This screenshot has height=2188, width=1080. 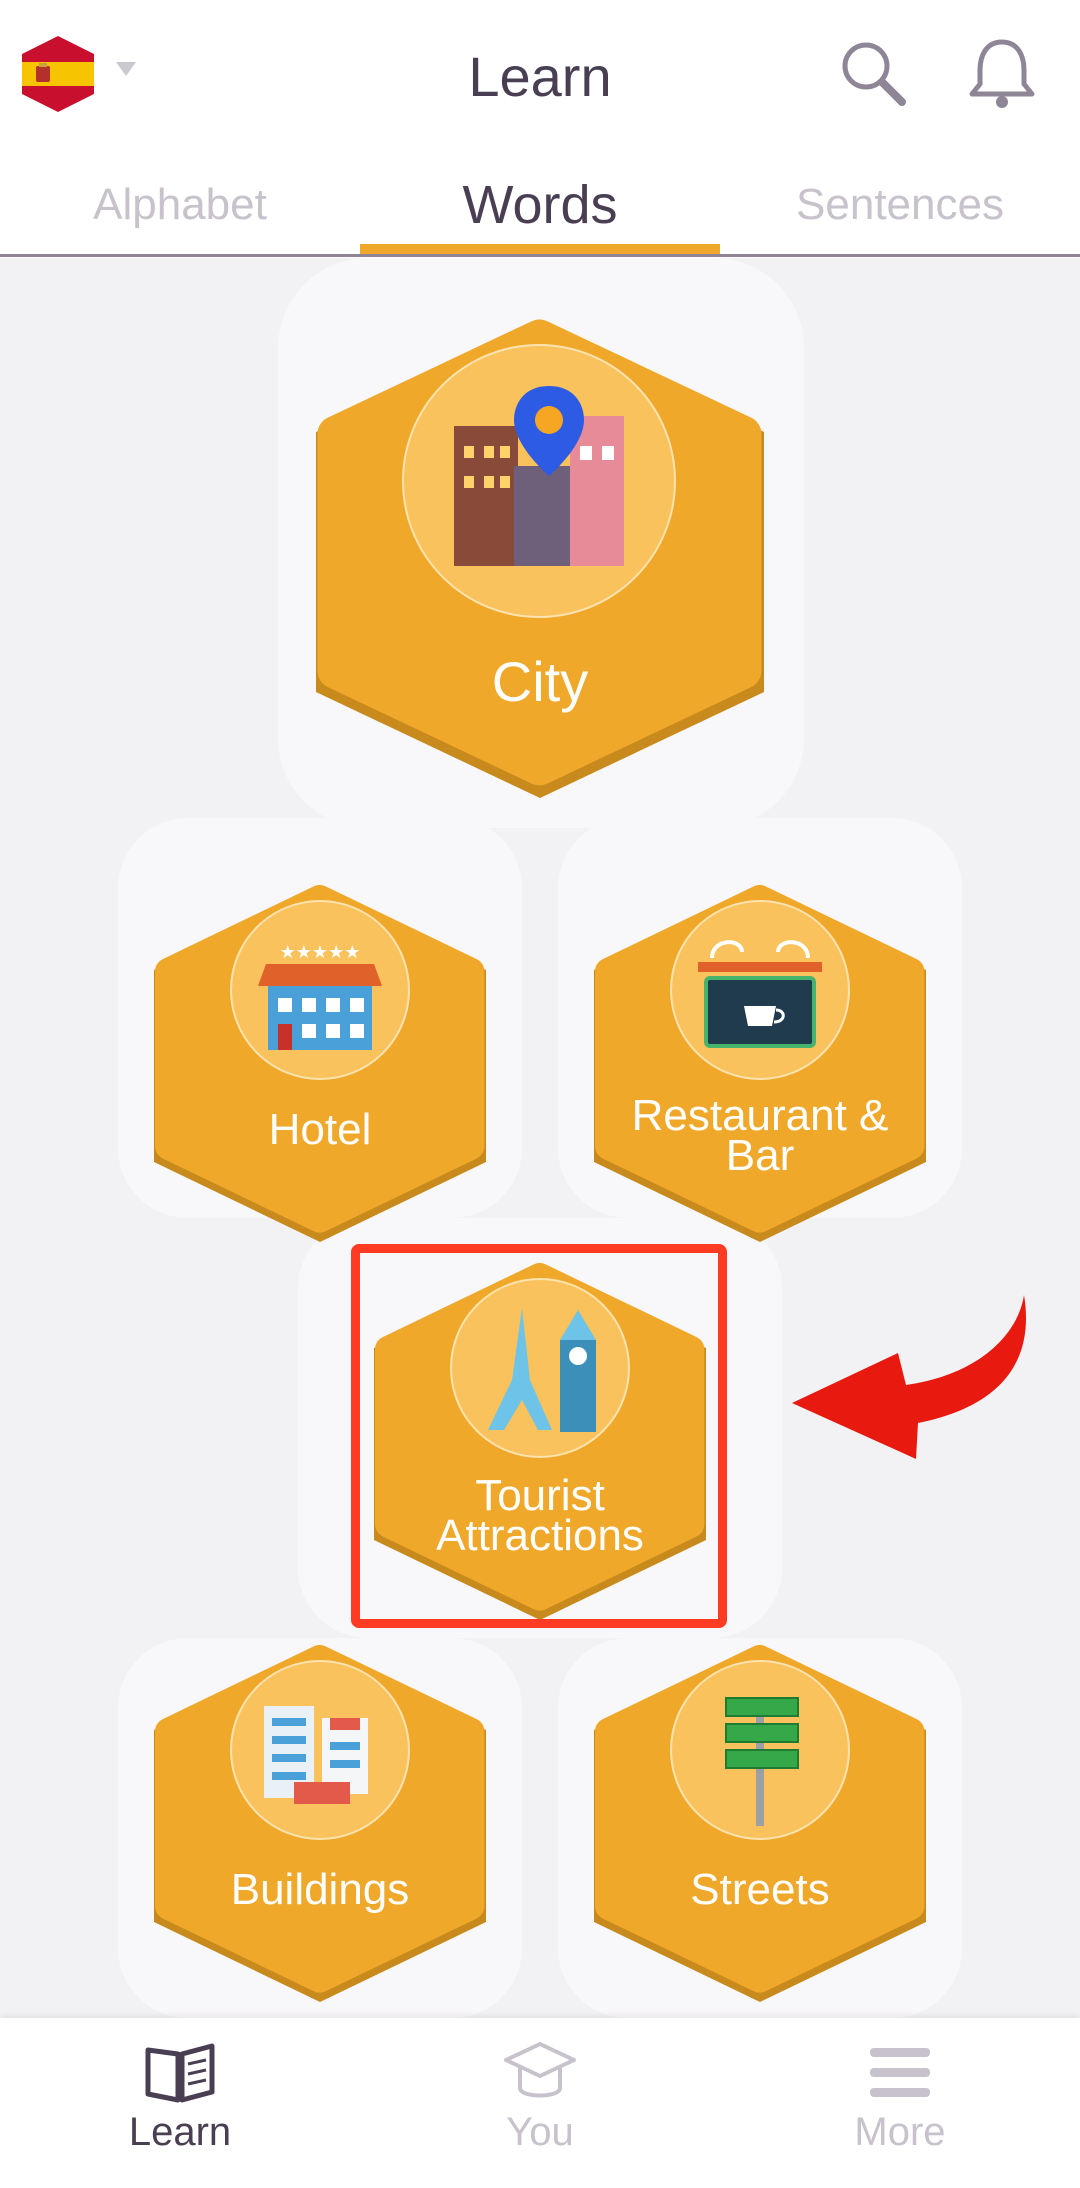 I want to click on city-icon, so click(x=539, y=481).